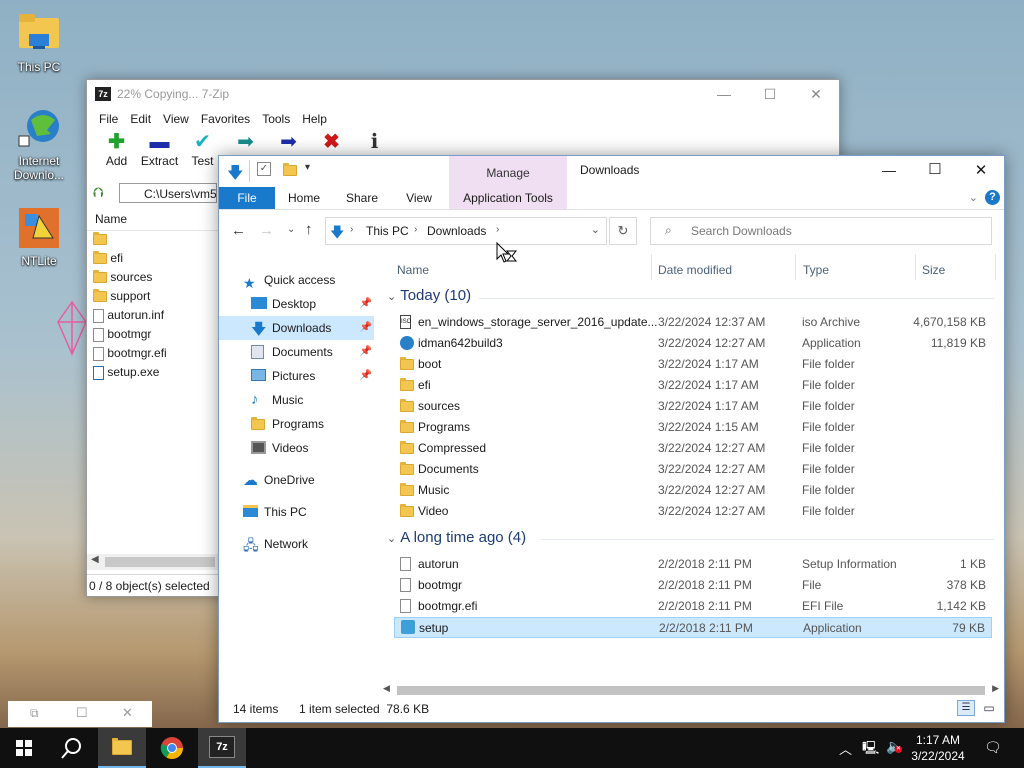 The image size is (1024, 768). What do you see at coordinates (989, 708) in the screenshot?
I see `large-icons-view-icon: ▭` at bounding box center [989, 708].